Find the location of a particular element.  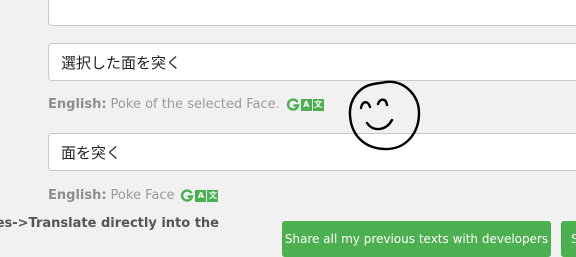

english-hint-1: English: Poke of the selected Face. A 文 is located at coordinates (186, 104).